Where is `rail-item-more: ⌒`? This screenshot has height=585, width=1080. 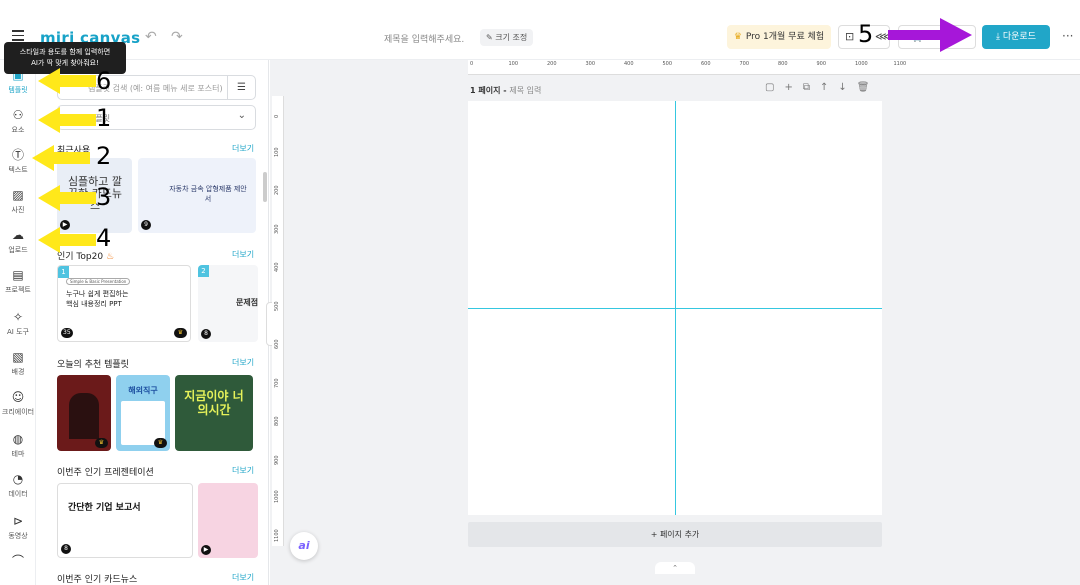
rail-item-more: ⌒ is located at coordinates (18, 561).